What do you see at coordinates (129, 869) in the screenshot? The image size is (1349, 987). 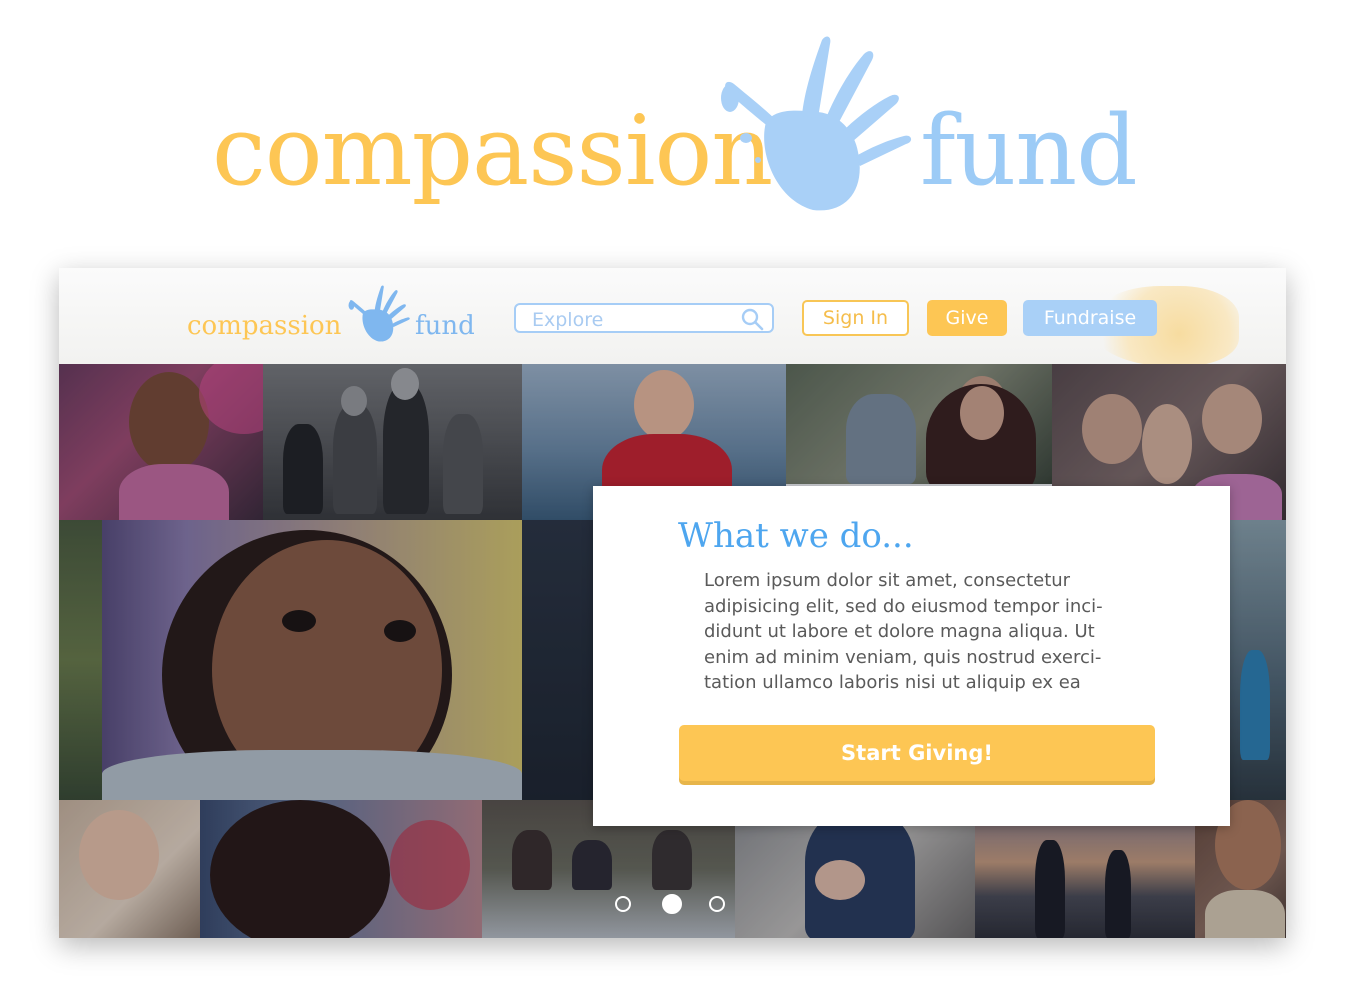 I see `photo-child-drawing` at bounding box center [129, 869].